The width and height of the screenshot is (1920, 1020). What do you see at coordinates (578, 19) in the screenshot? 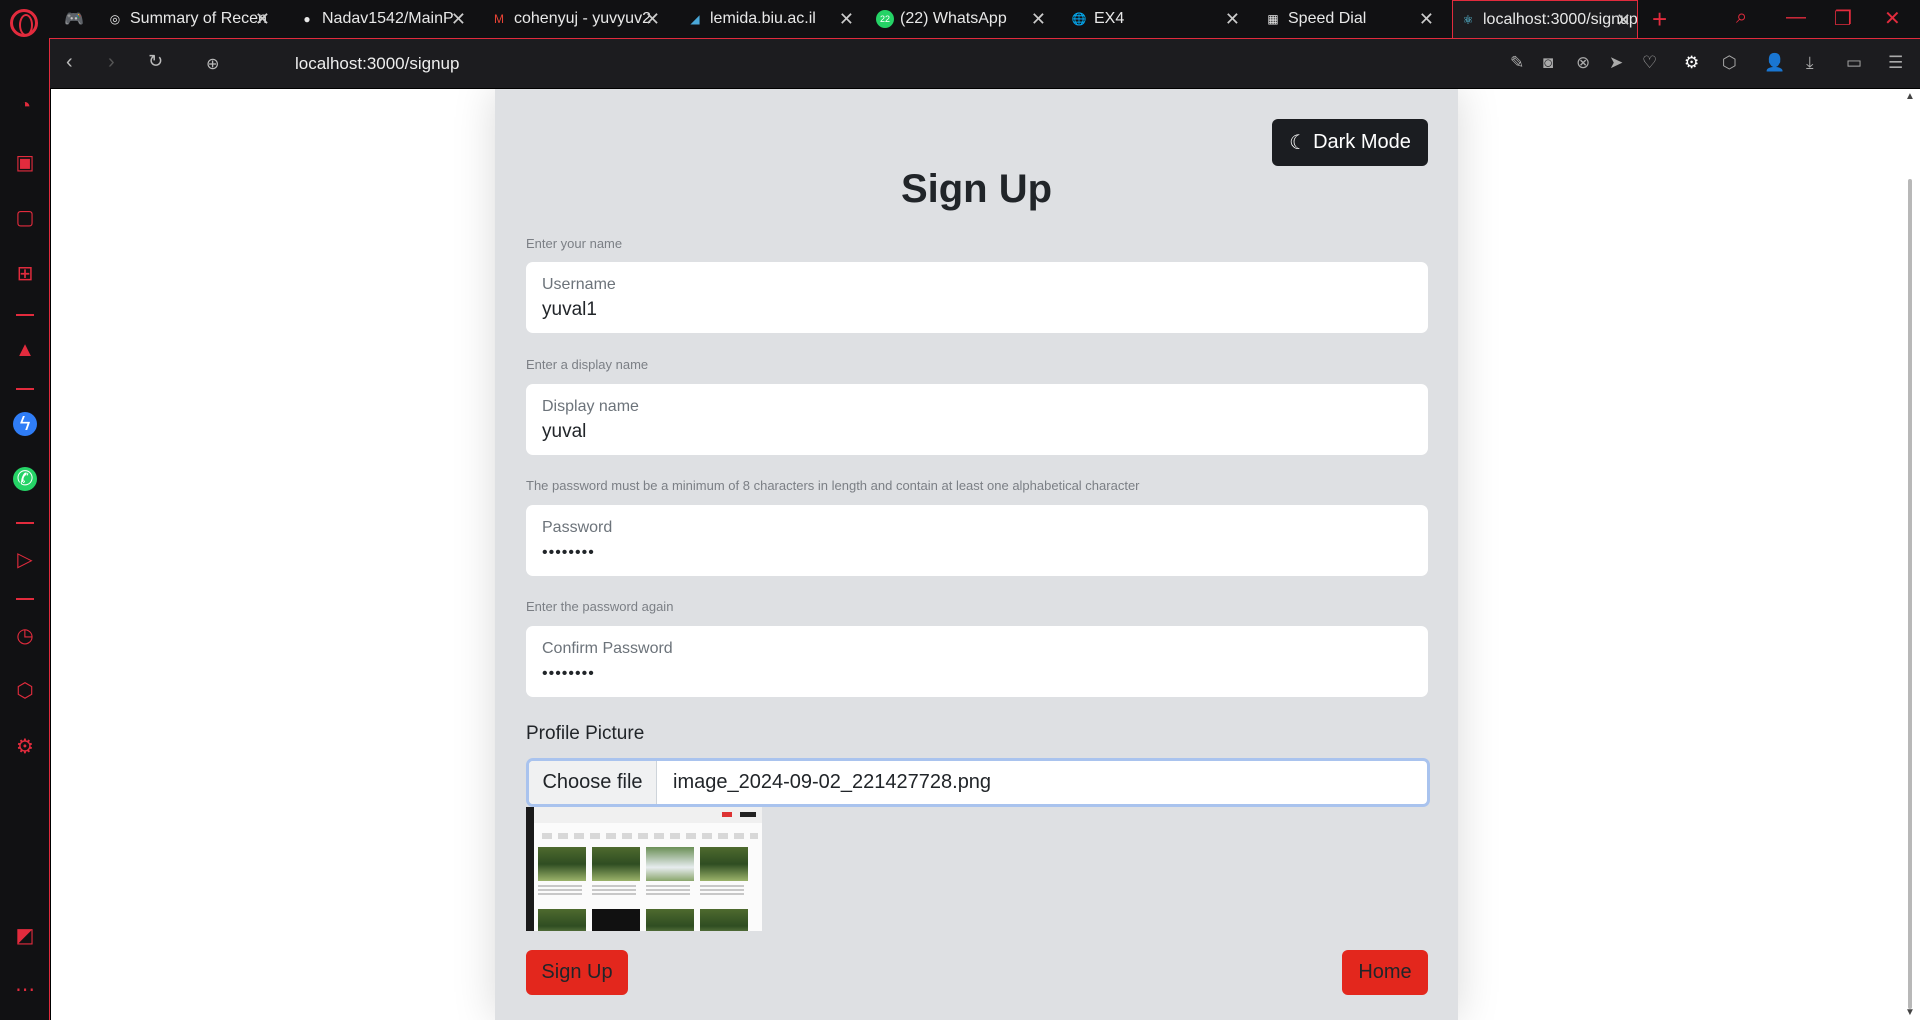
I see `tab-3: M cohenyuj - yuvyuv2 ✕` at bounding box center [578, 19].